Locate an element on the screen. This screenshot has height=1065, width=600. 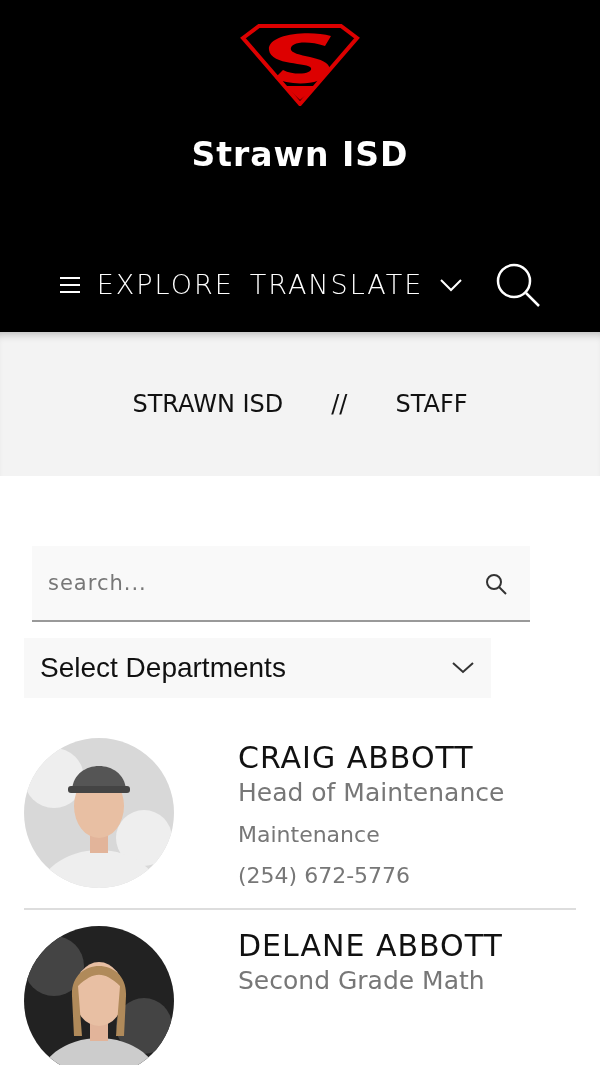
staff-title: Head of Maintenance is located at coordinates (371, 793).